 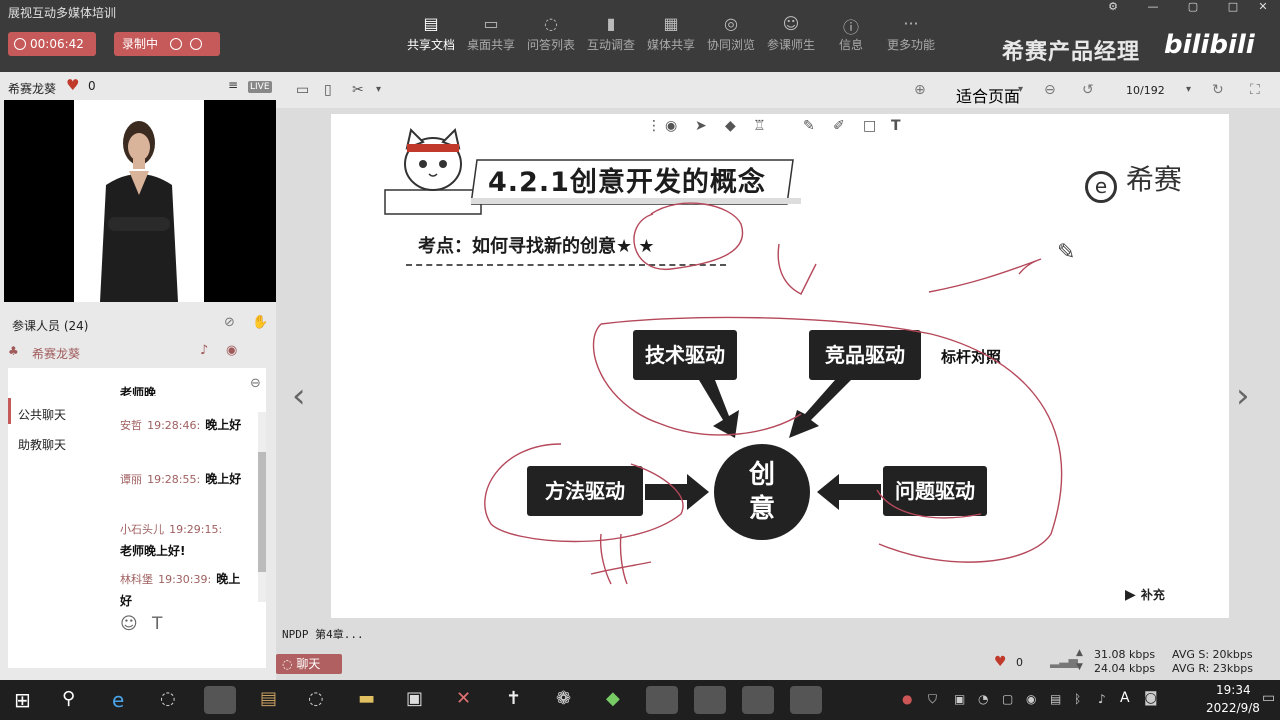 I want to click on zoom-out-icon: ⊖, so click(x=1050, y=90).